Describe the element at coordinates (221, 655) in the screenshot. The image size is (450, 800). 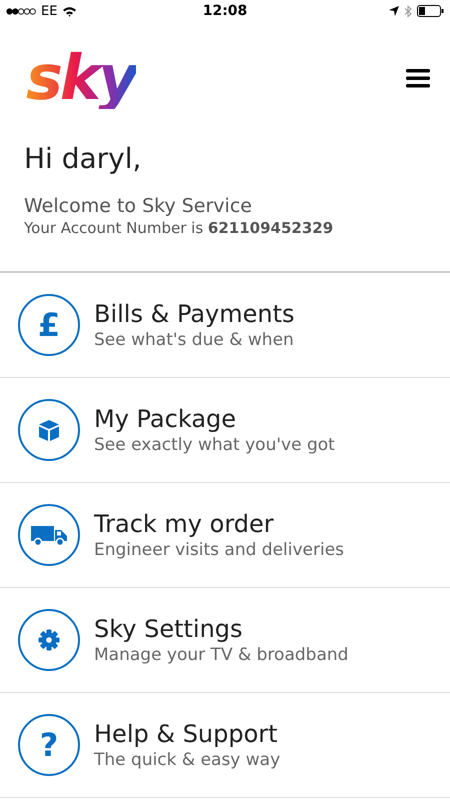
I see `menu-item-subtitle: Manage your TV & broadband` at that location.